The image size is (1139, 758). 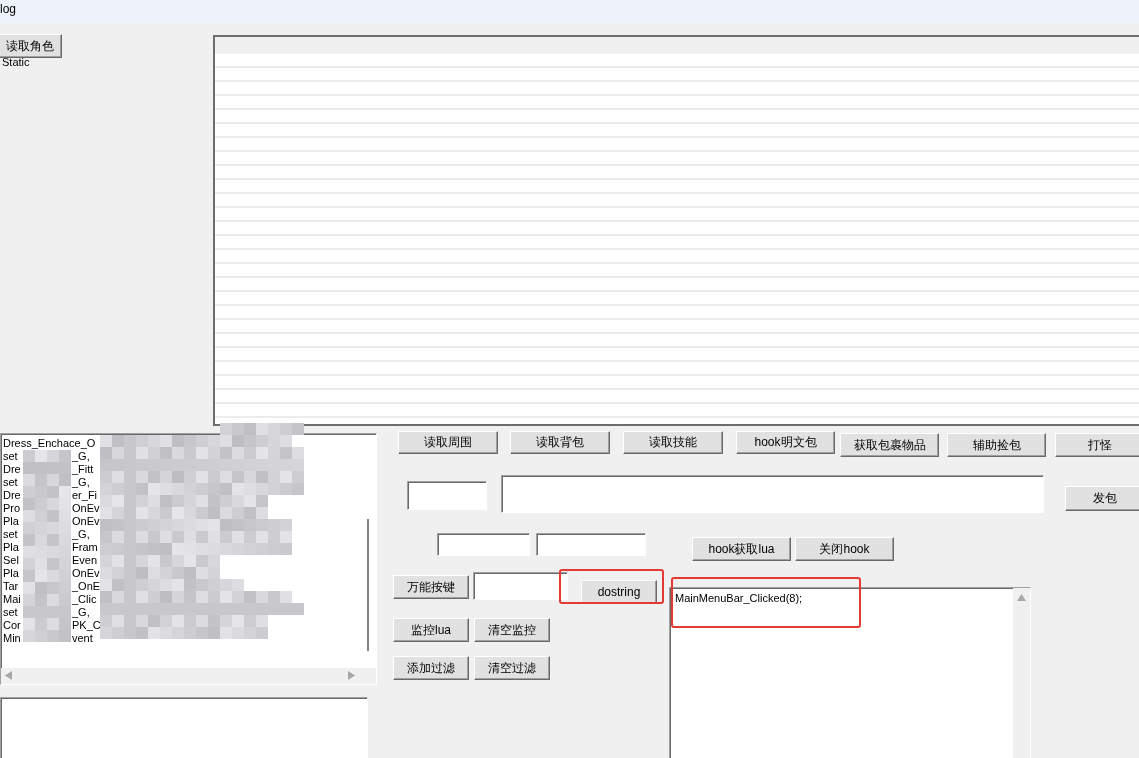 I want to click on toolbar-button: 获取包裹物品, so click(x=889, y=445).